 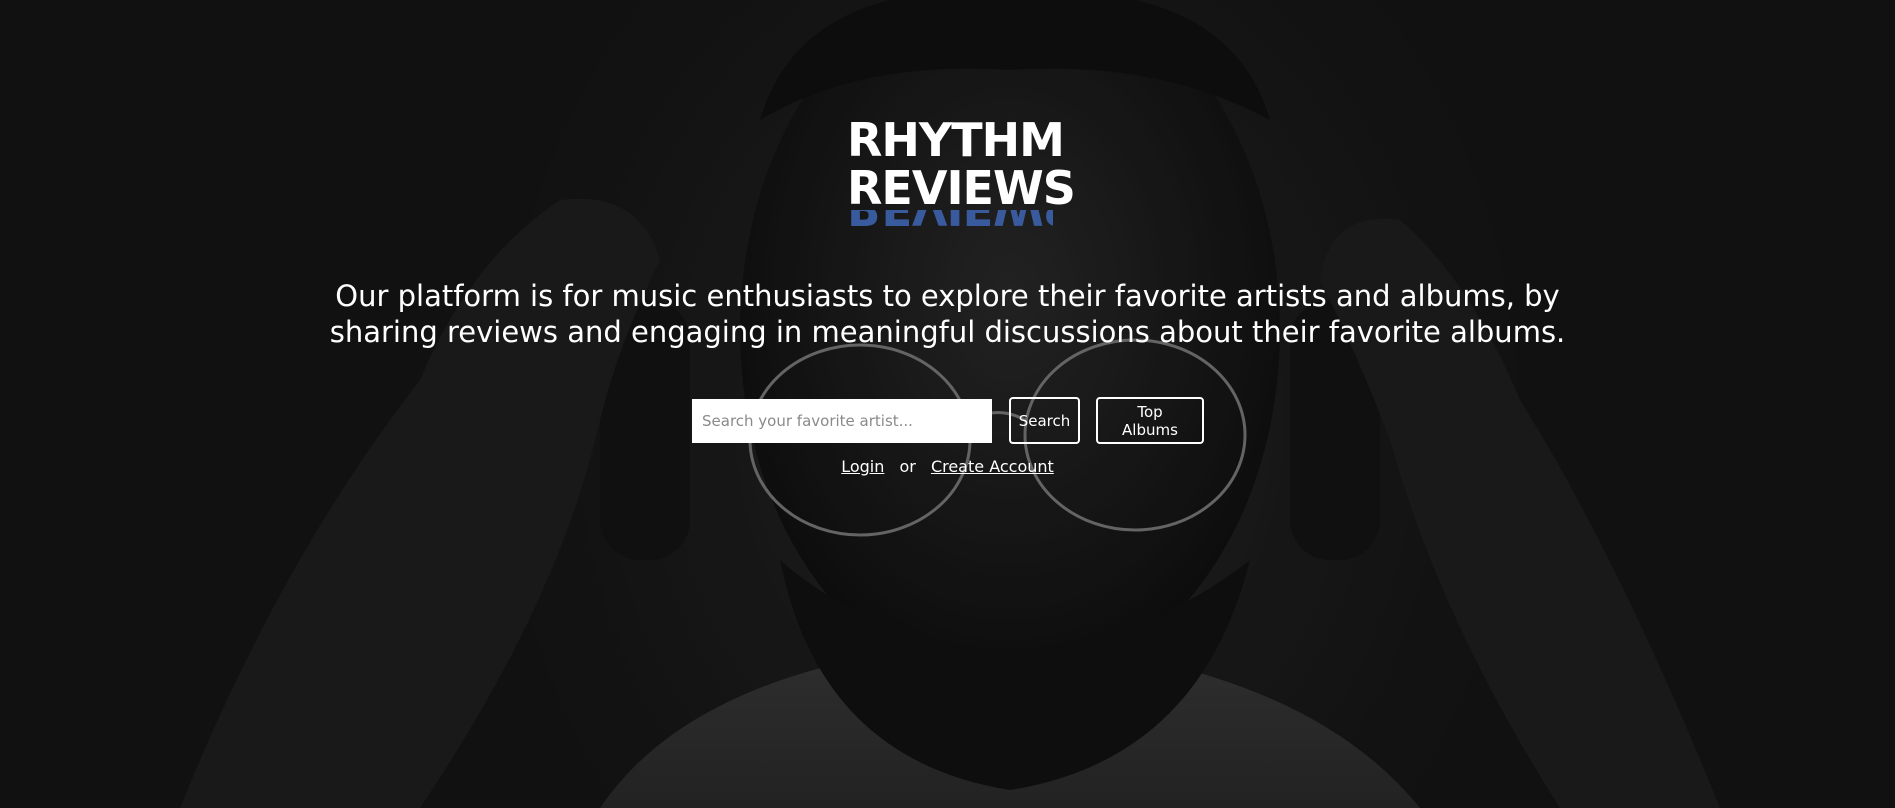 I want to click on auth-separator: or, so click(x=907, y=466).